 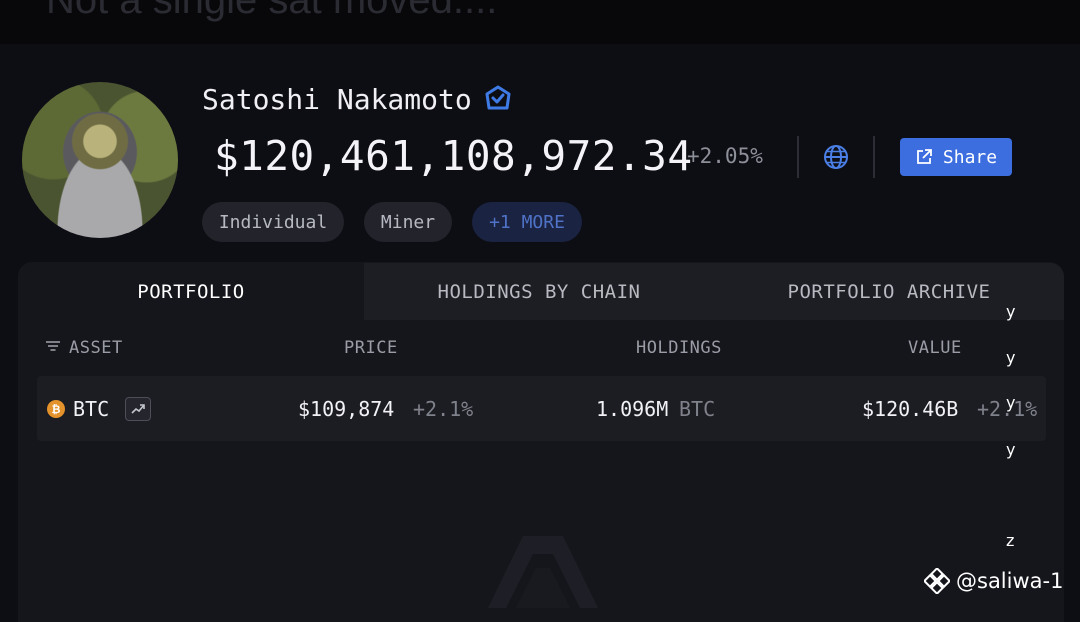 I want to click on balance-change: +2.05%, so click(x=725, y=156).